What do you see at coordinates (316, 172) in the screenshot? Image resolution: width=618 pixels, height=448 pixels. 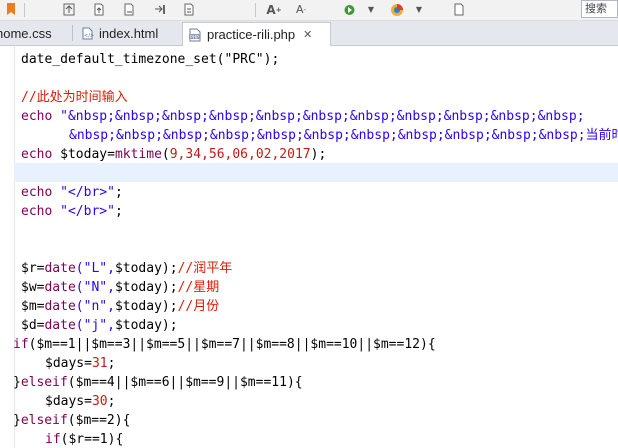 I see `current-line-highlight` at bounding box center [316, 172].